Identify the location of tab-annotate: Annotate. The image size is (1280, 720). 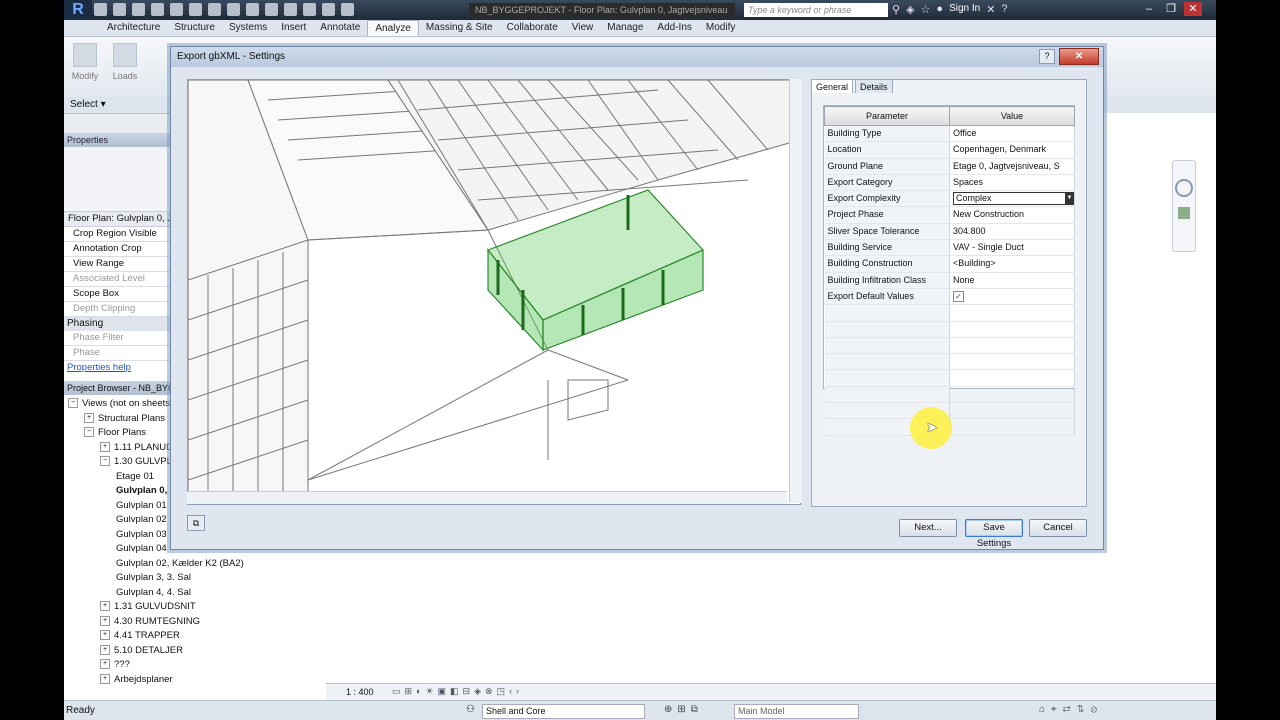
(340, 28).